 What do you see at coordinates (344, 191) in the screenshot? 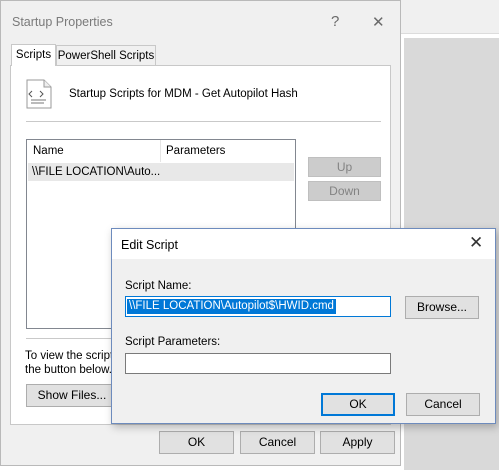
I see `down-button: Down` at bounding box center [344, 191].